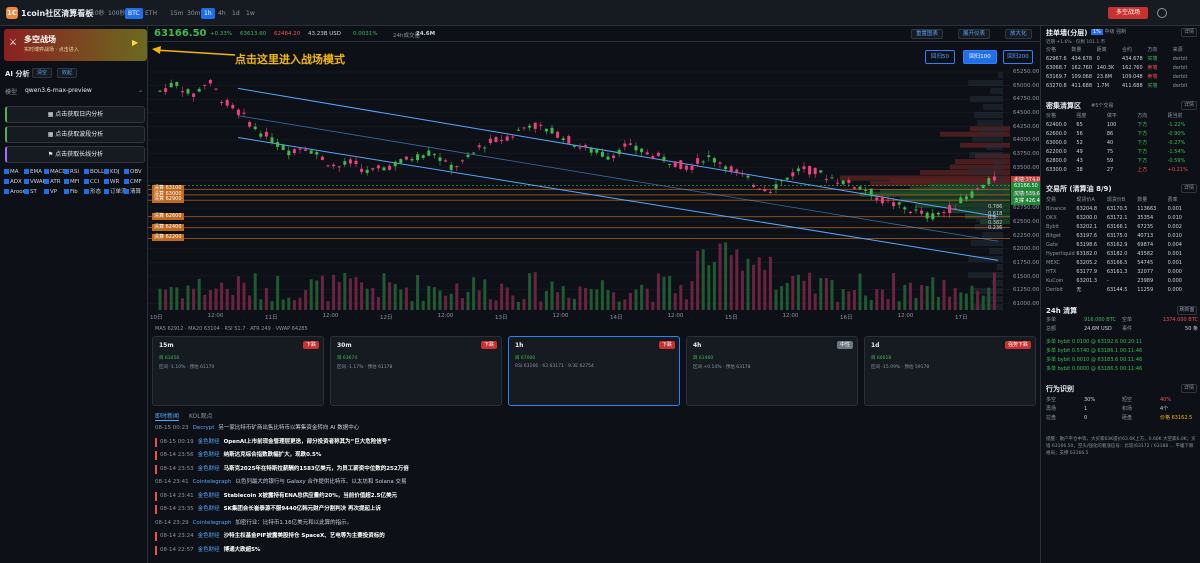  Describe the element at coordinates (950, 371) in the screenshot. I see `timeframe-card: 1d 强势下跌目 60018 区间 -15.09% · 预估 59178` at that location.